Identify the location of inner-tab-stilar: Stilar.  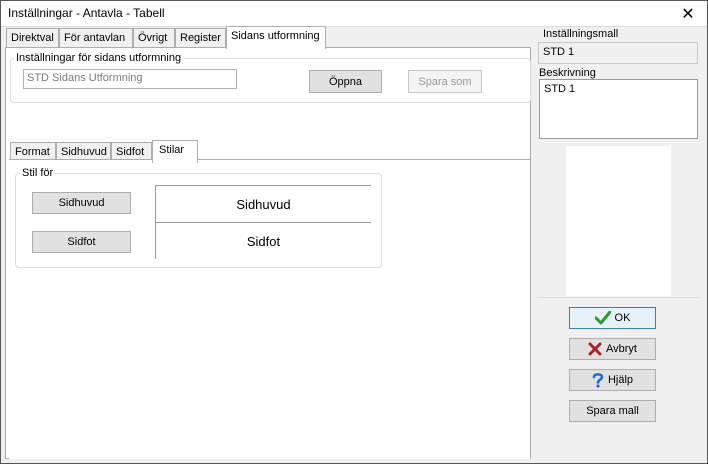
(175, 151).